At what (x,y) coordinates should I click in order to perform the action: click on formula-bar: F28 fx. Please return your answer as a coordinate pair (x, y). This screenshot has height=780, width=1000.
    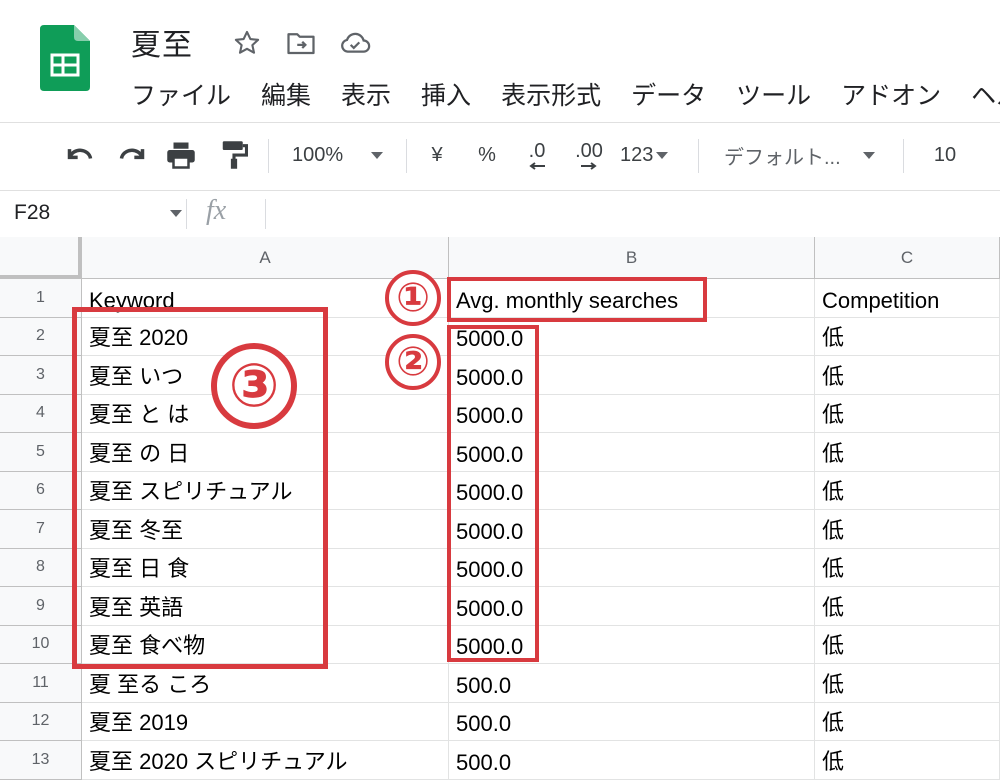
    Looking at the image, I should click on (500, 214).